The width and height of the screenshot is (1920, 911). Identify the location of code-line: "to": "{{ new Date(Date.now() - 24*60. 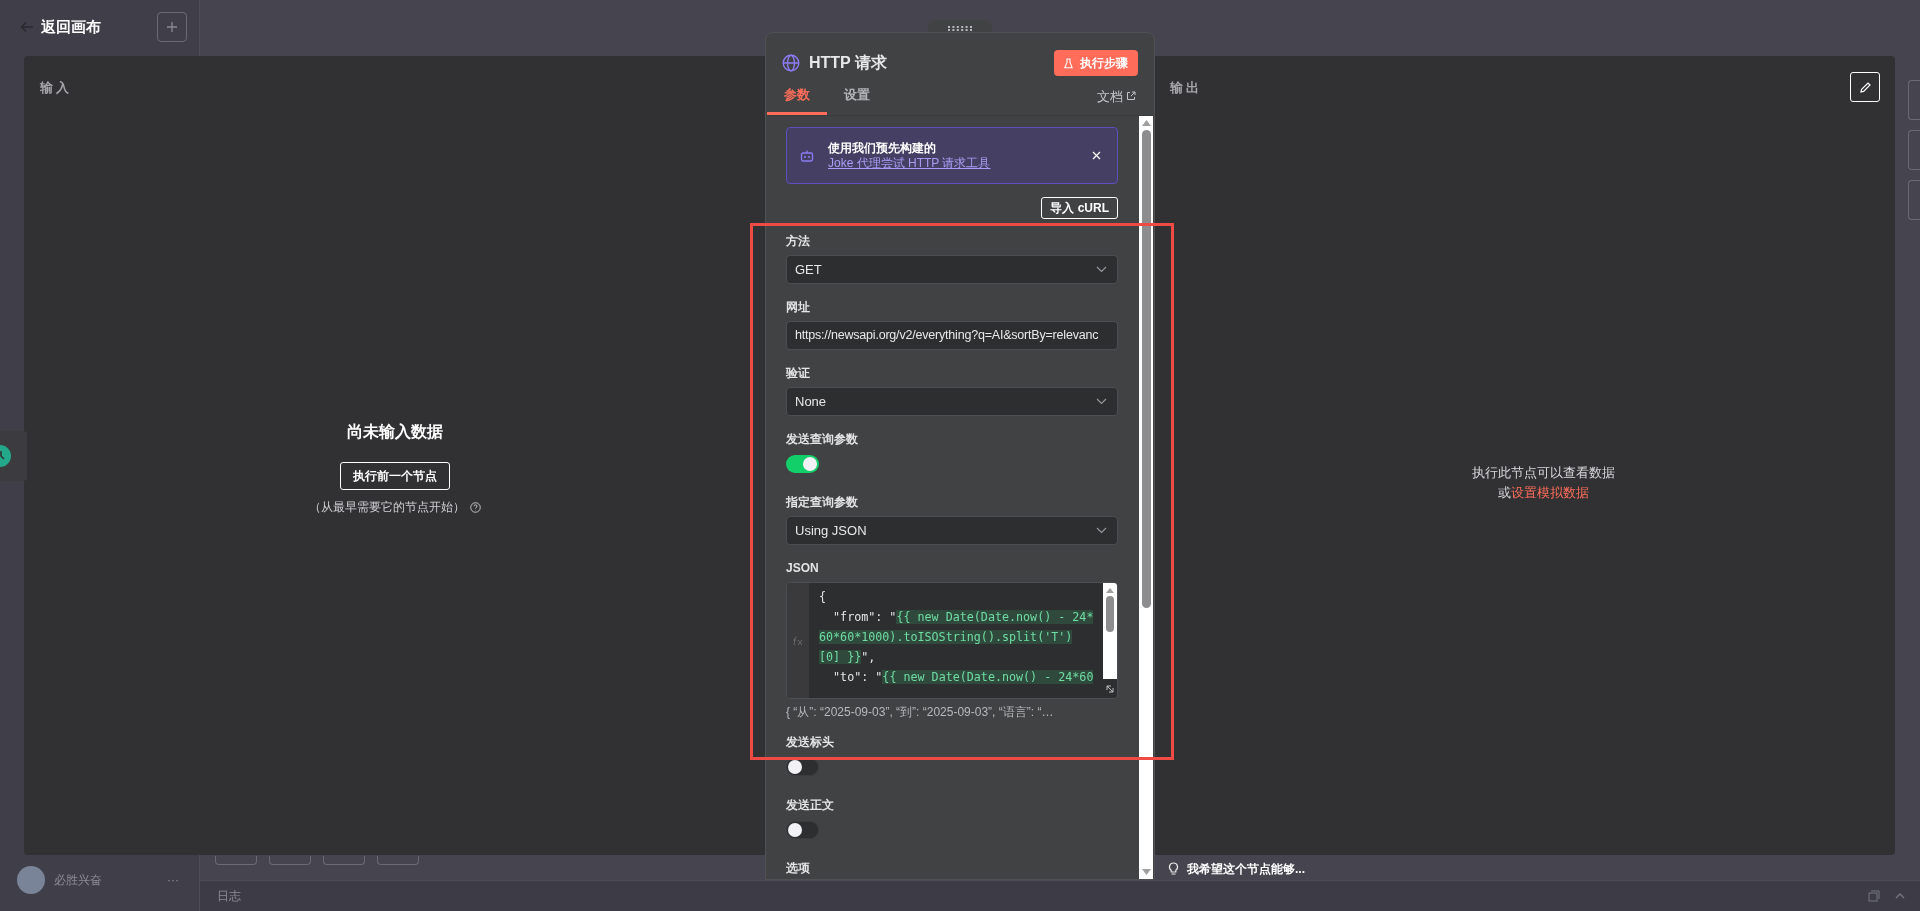
(963, 677).